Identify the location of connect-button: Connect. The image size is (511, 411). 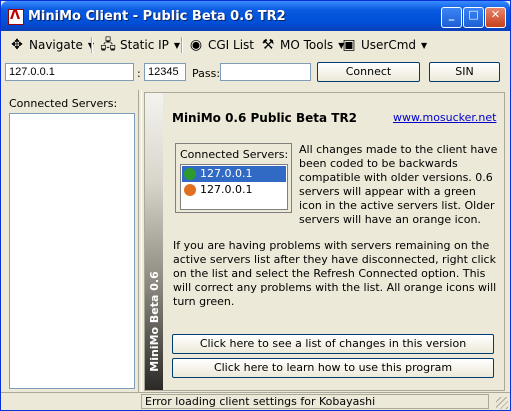
(368, 72).